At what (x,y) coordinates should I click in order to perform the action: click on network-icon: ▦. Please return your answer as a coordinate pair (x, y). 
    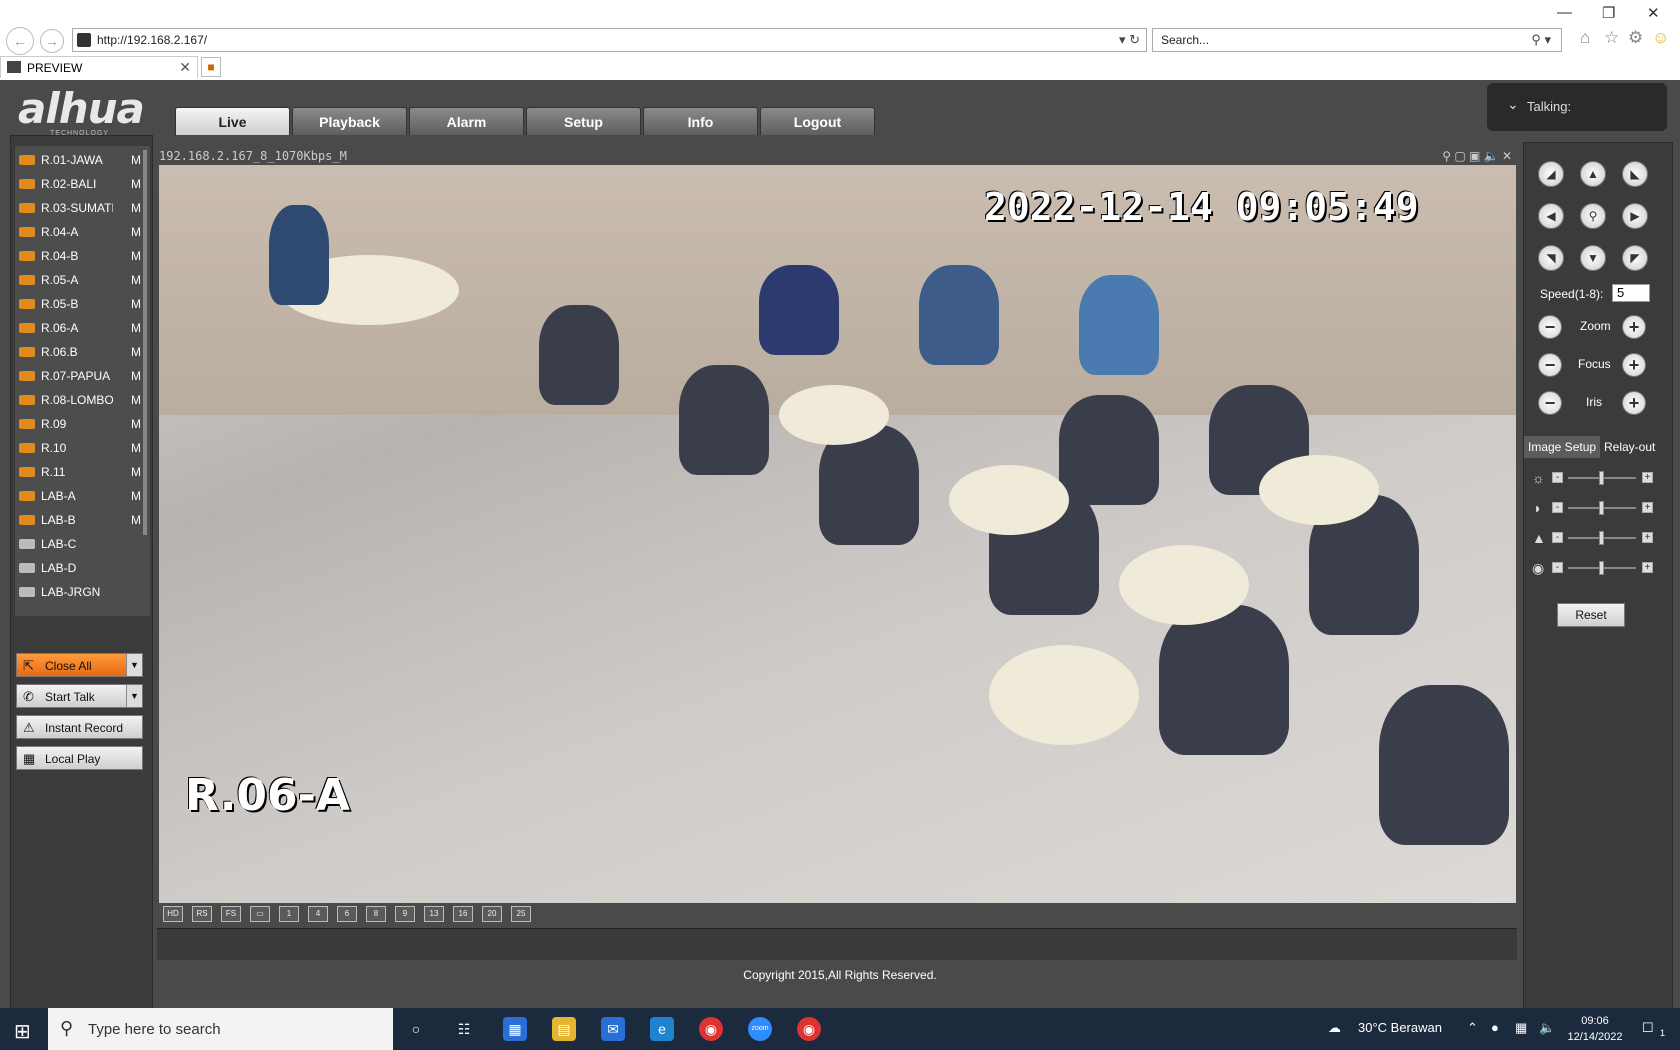
    Looking at the image, I should click on (1521, 1028).